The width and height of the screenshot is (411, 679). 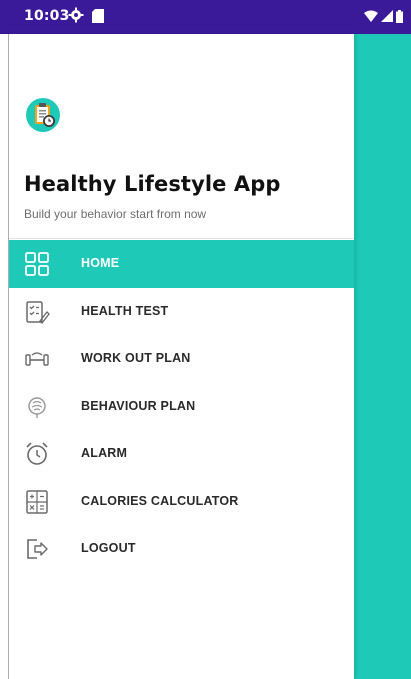 What do you see at coordinates (76, 15) in the screenshot?
I see `gear-icon` at bounding box center [76, 15].